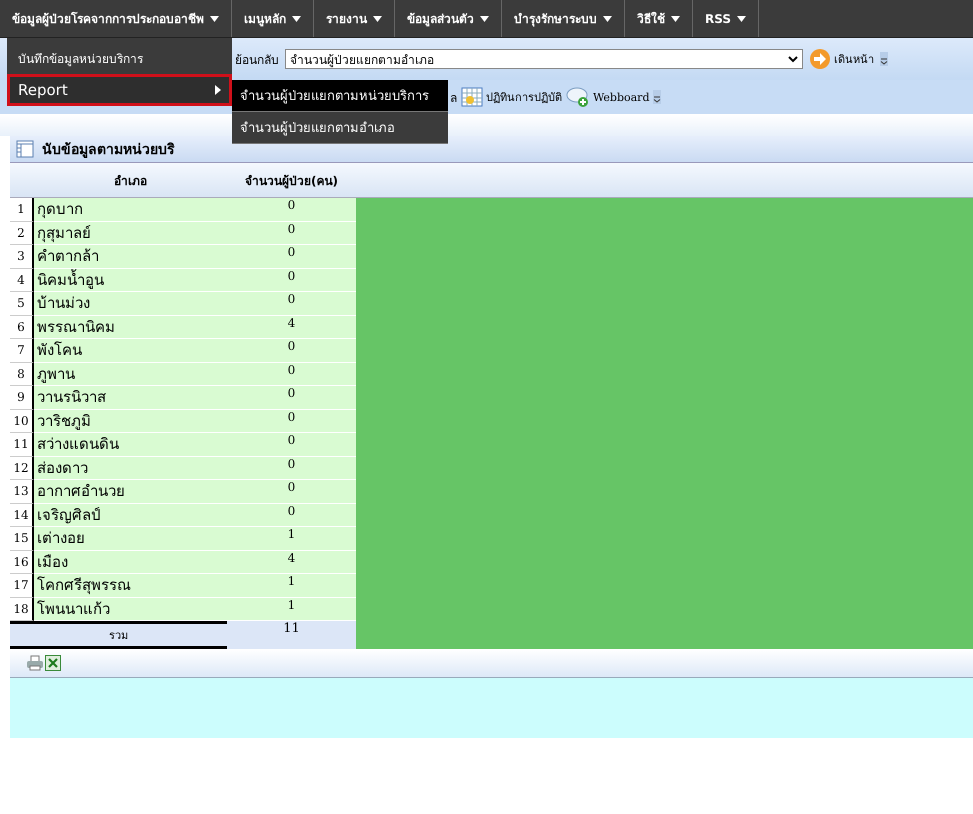  Describe the element at coordinates (130, 515) in the screenshot. I see `district-cell: เจริญศิลป์` at that location.